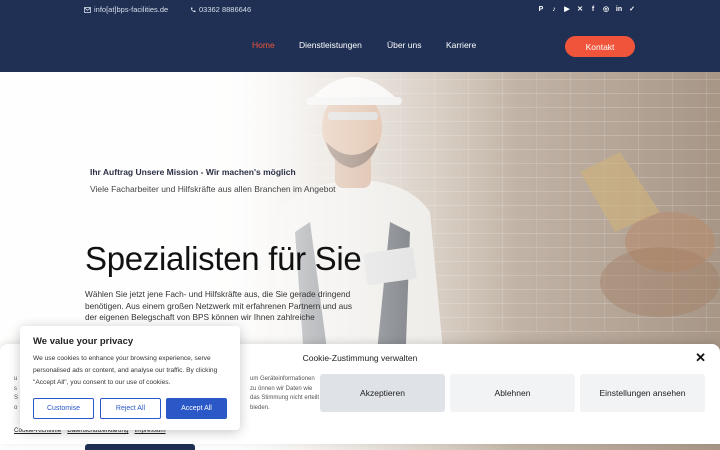  I want to click on cookie-bar-text-fragment: o, so click(16, 407).